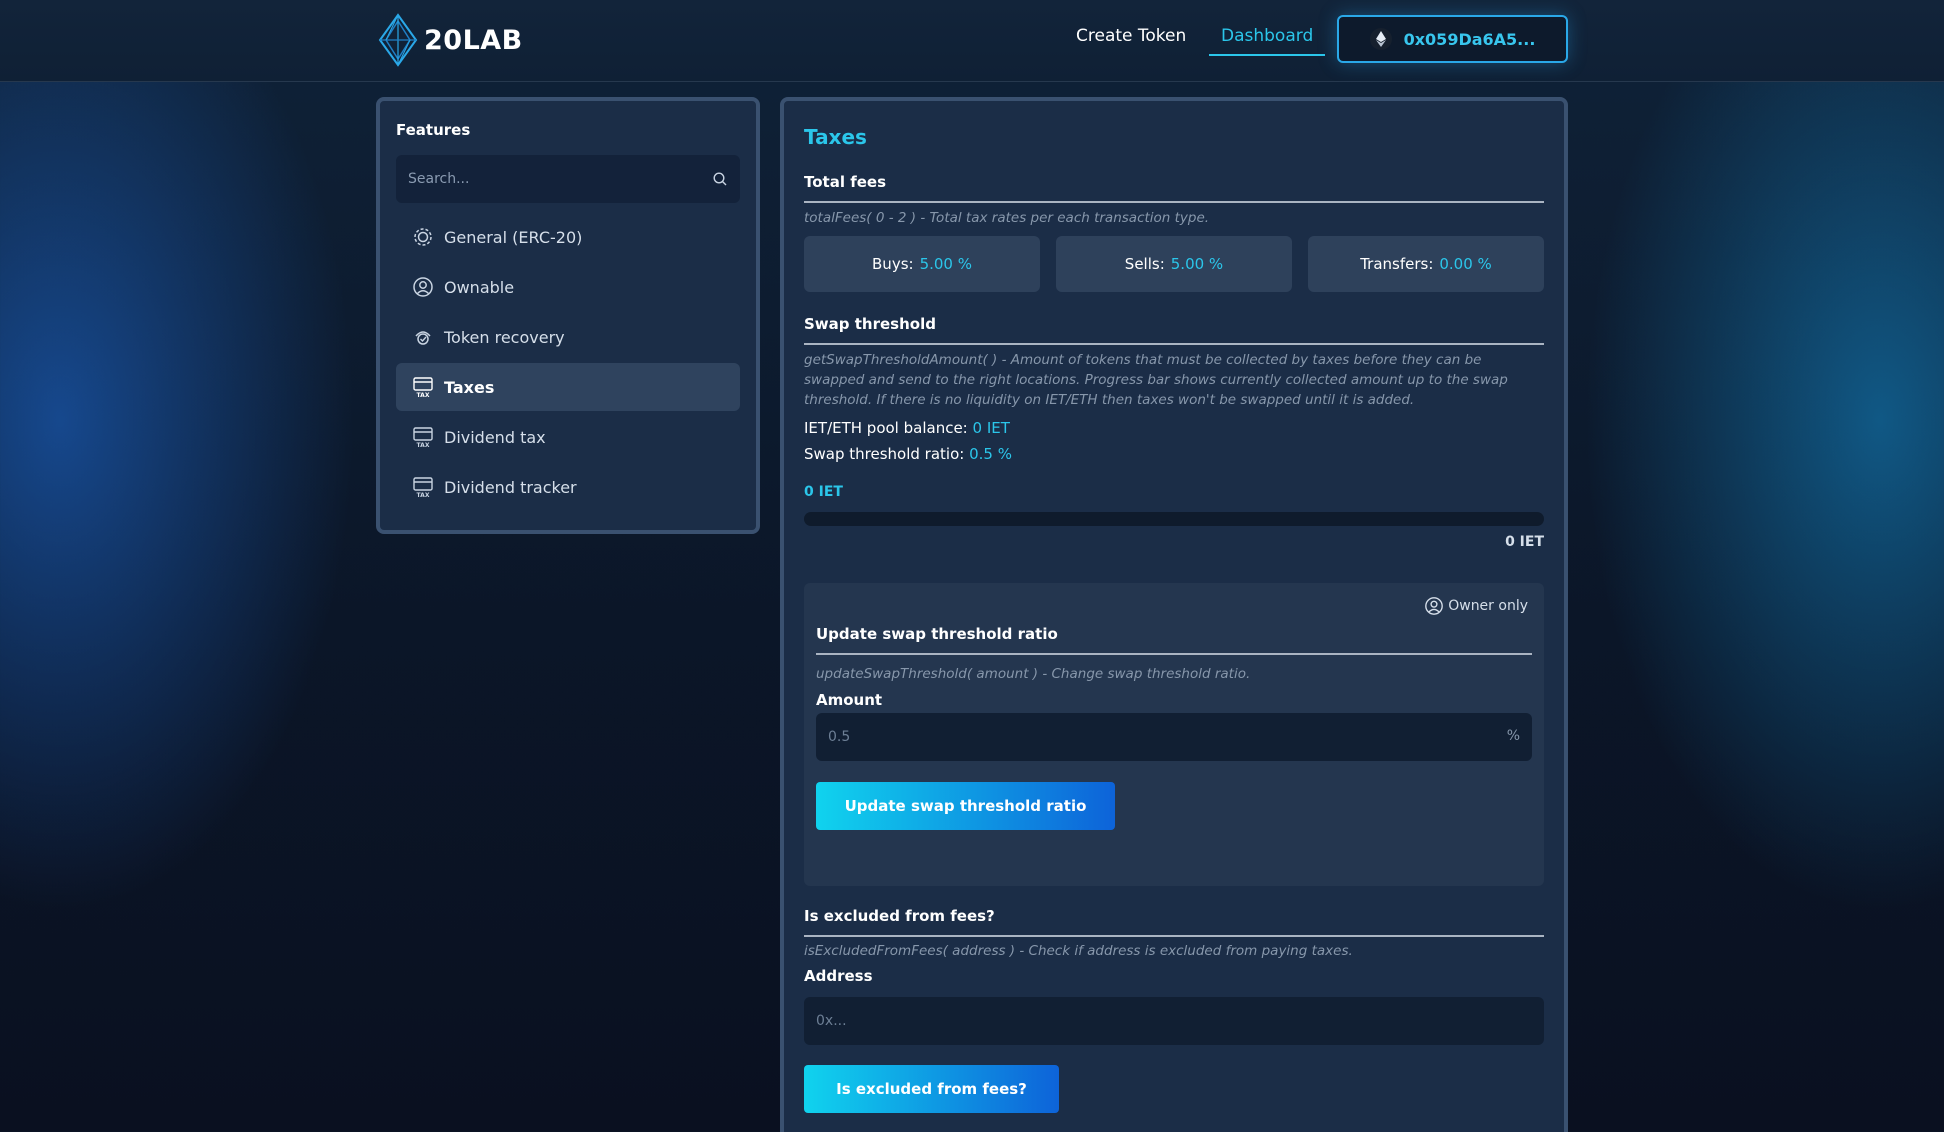  Describe the element at coordinates (838, 976) in the screenshot. I see `address-label: Address` at that location.